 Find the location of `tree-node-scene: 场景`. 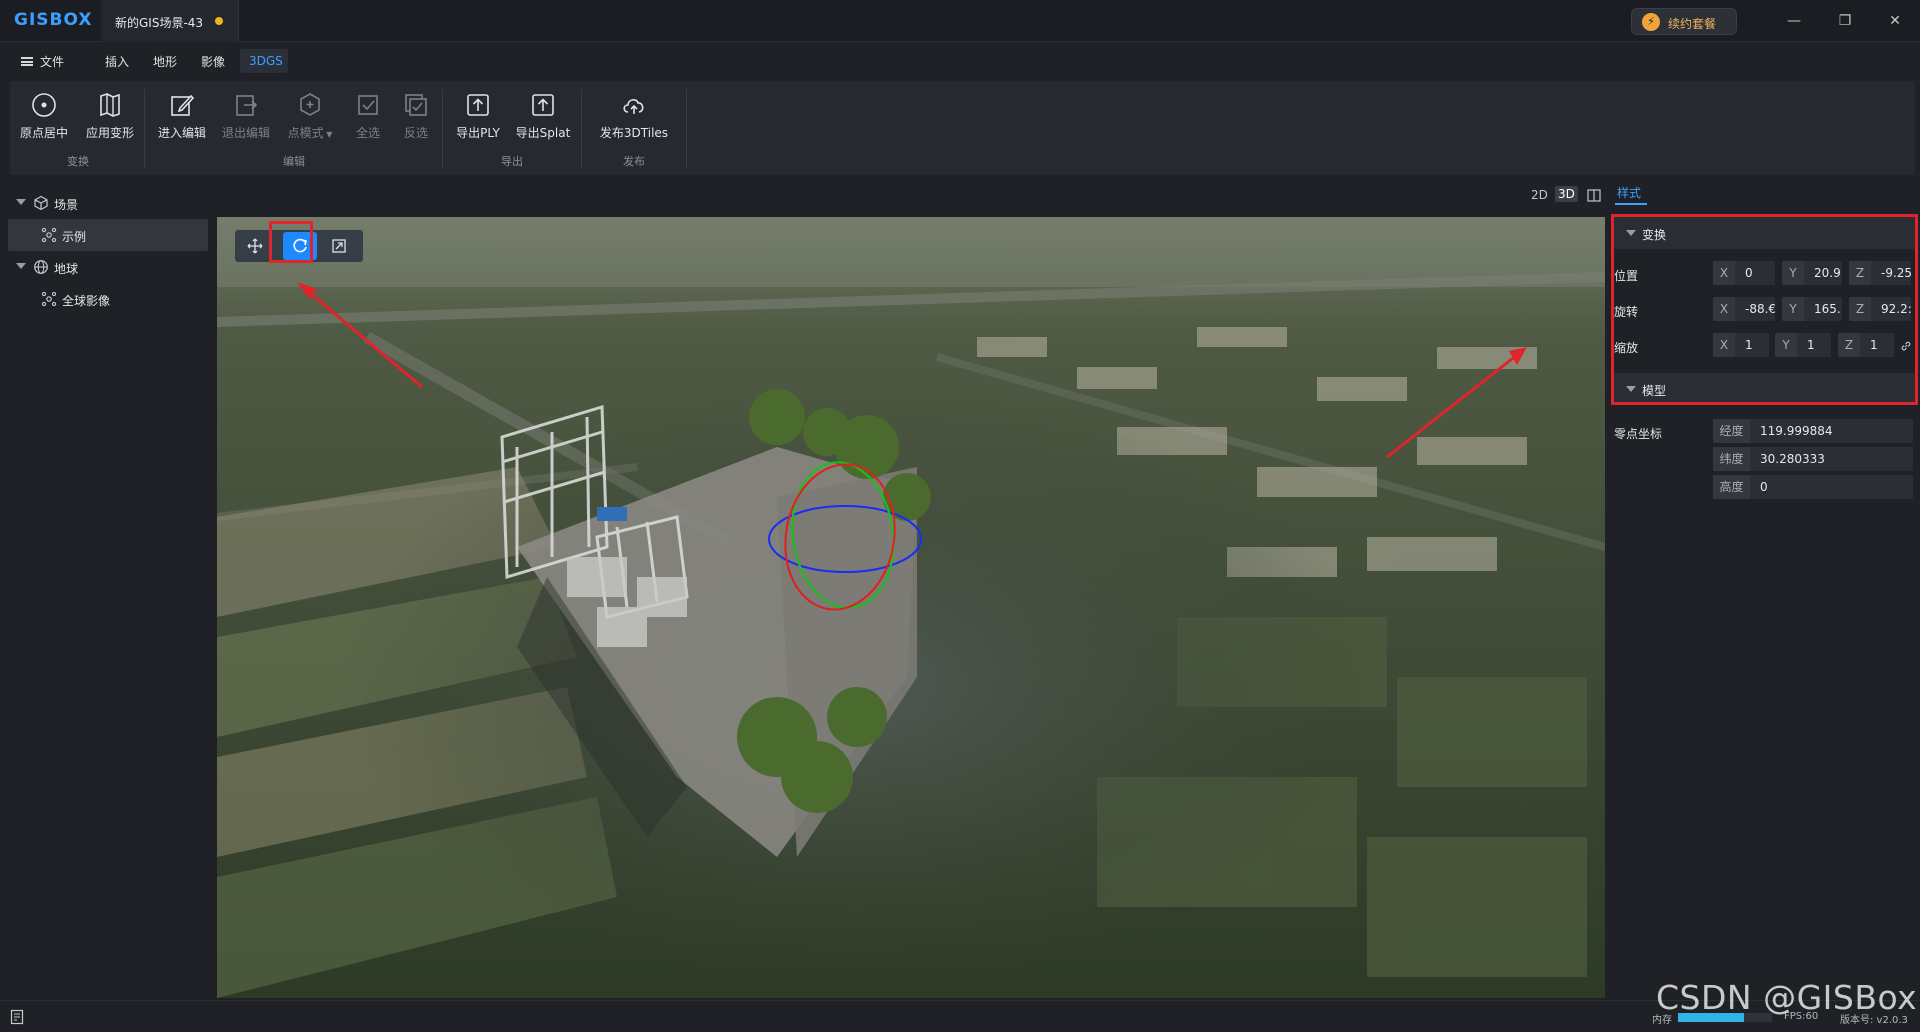

tree-node-scene: 场景 is located at coordinates (108, 203).